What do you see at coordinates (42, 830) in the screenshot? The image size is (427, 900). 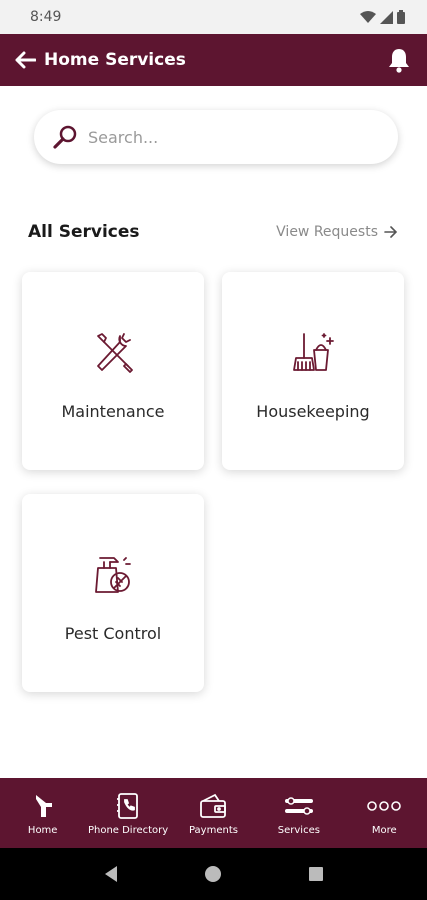 I see `nav-label: Home` at bounding box center [42, 830].